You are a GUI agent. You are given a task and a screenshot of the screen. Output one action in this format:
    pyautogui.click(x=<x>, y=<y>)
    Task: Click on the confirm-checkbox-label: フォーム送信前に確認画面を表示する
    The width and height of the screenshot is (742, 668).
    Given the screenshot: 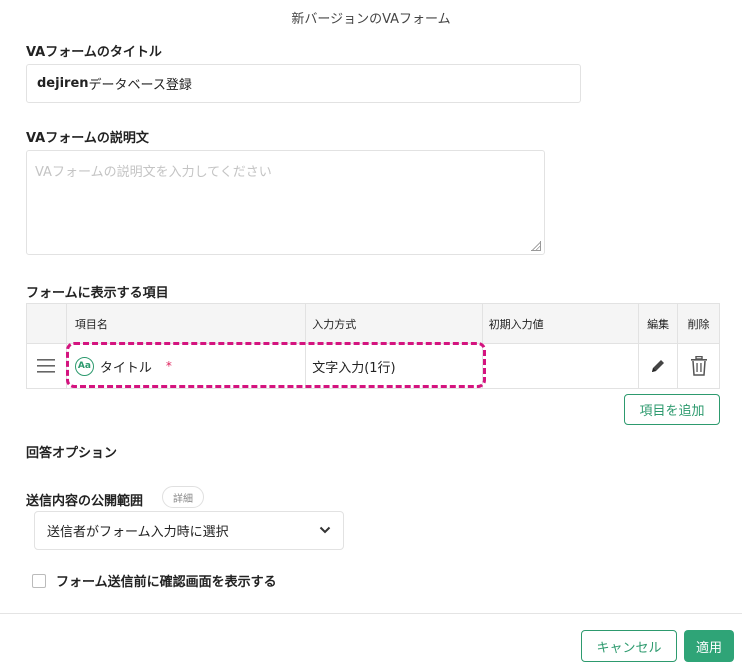 What is the action you would take?
    pyautogui.click(x=166, y=582)
    